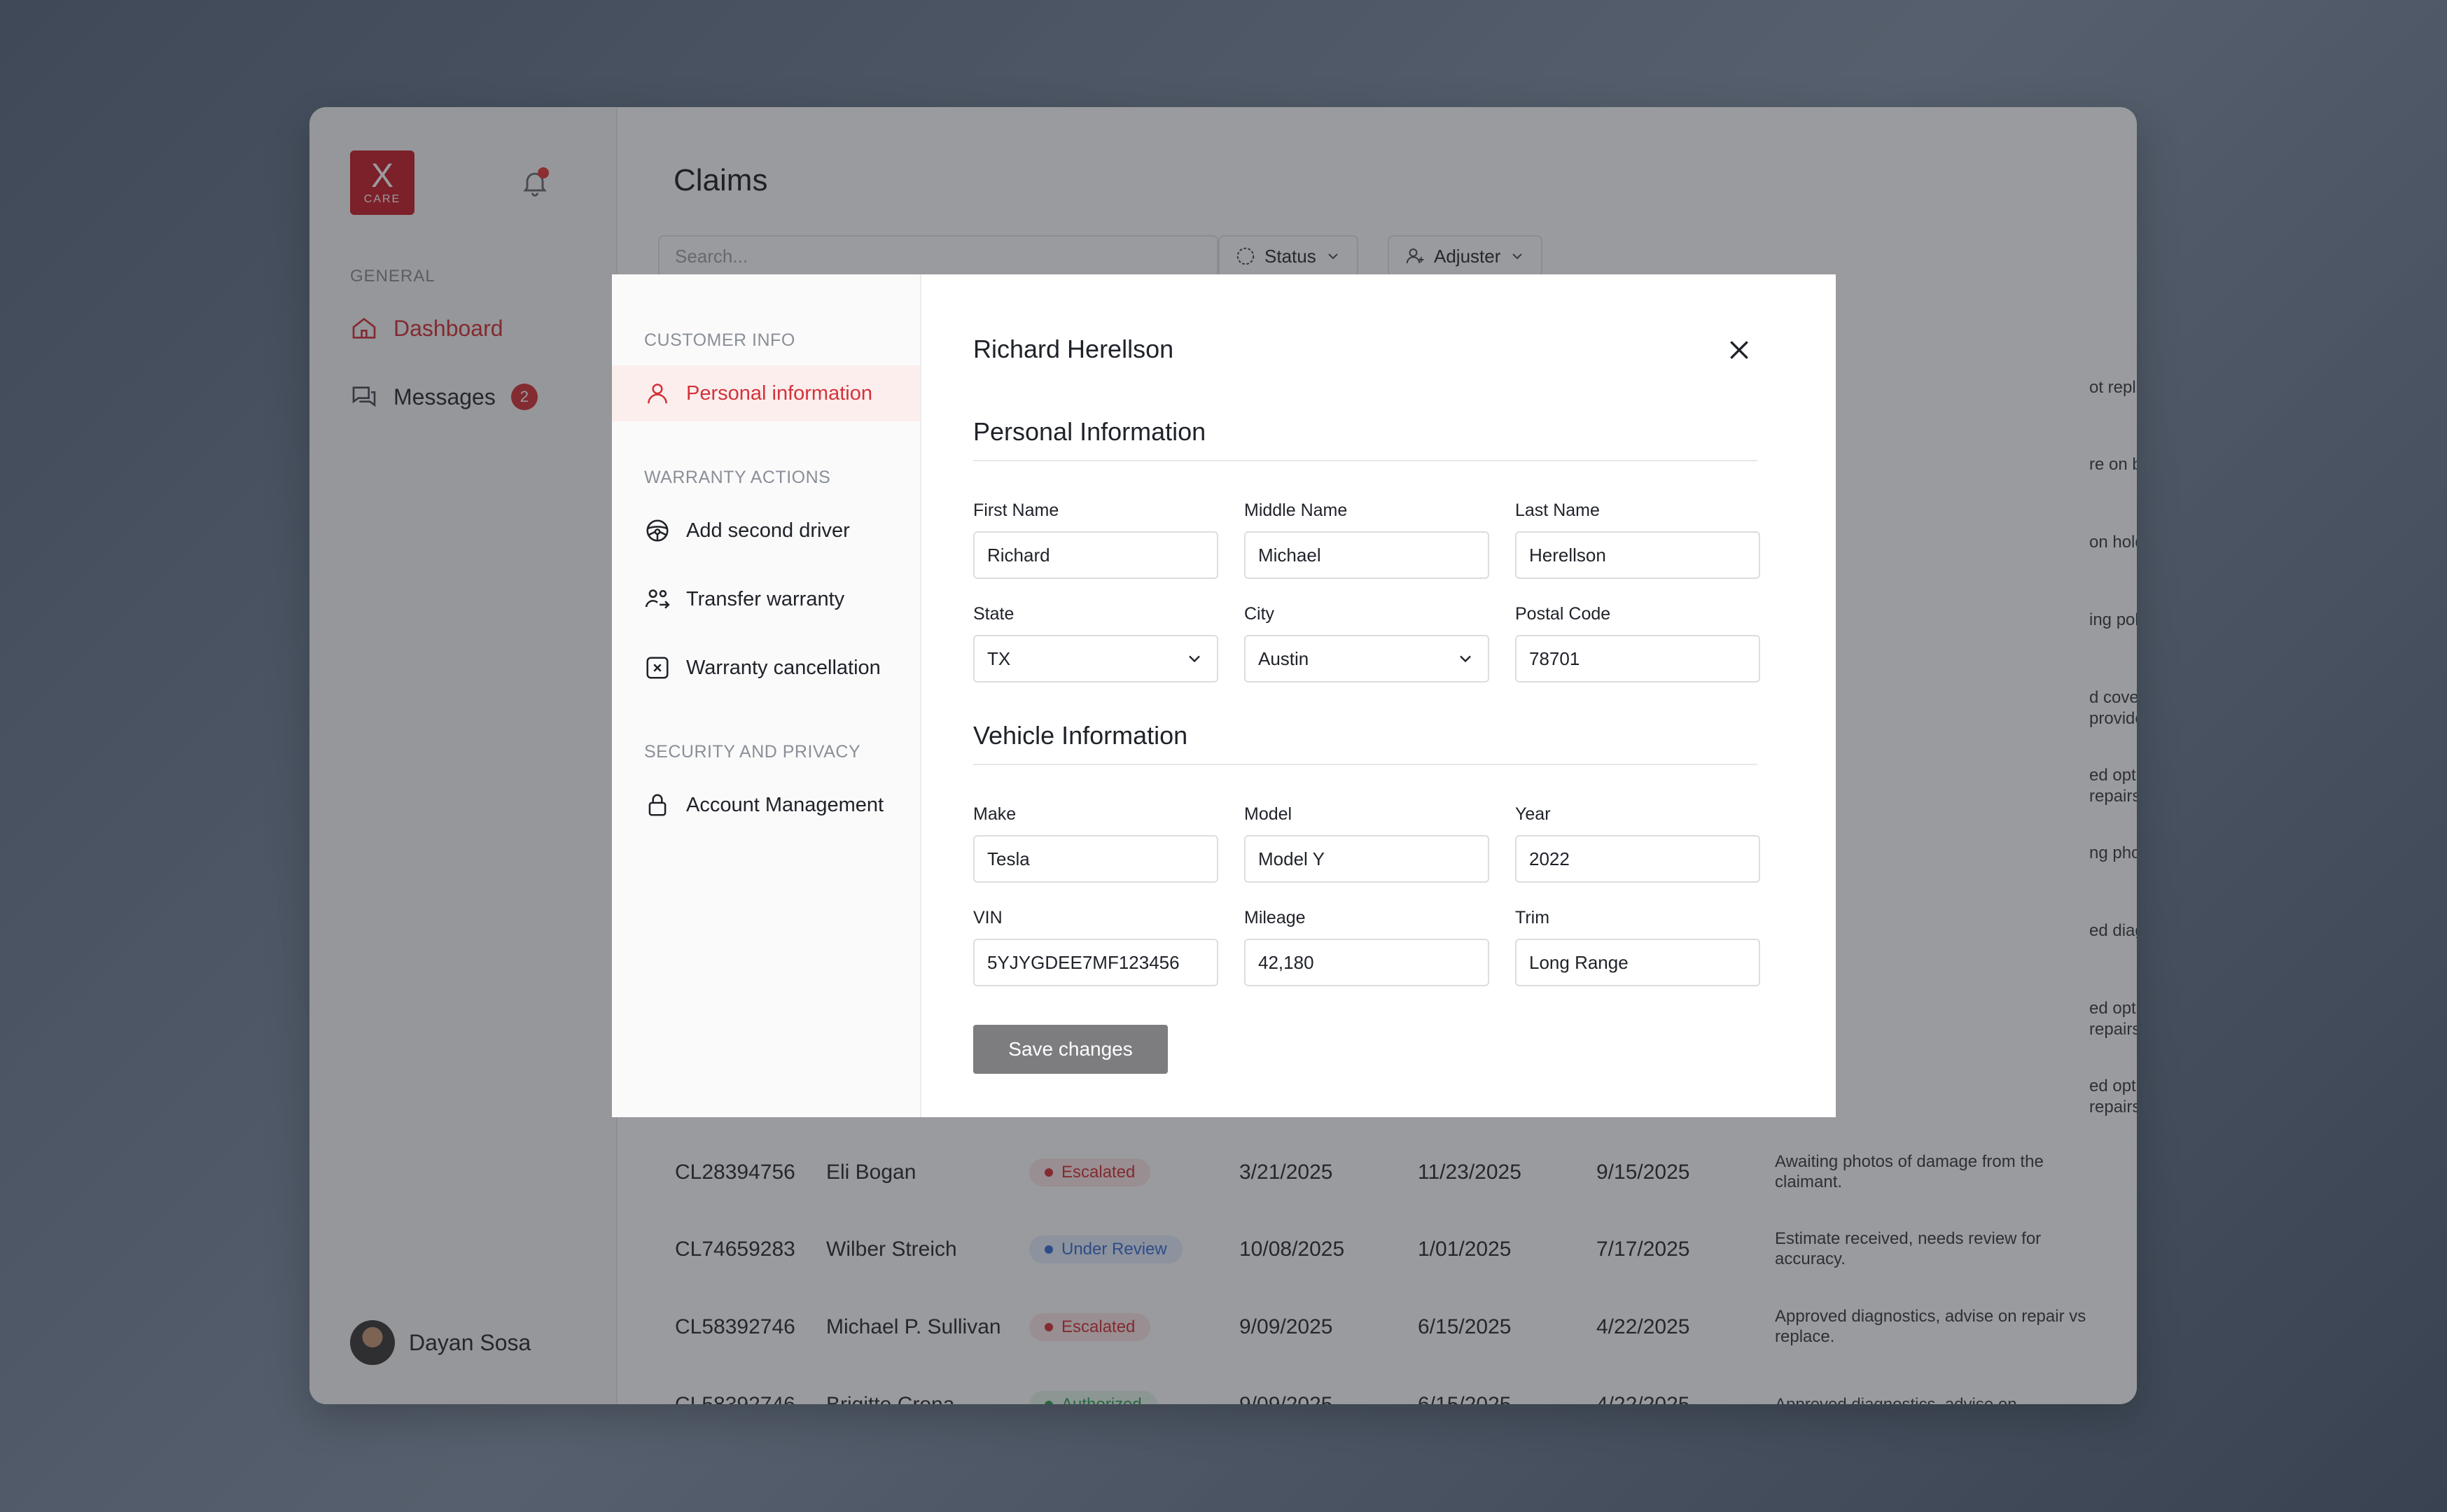 Image resolution: width=2447 pixels, height=1512 pixels. Describe the element at coordinates (1083, 962) in the screenshot. I see `vin-value: 5YJYGDEE7MF123456` at that location.